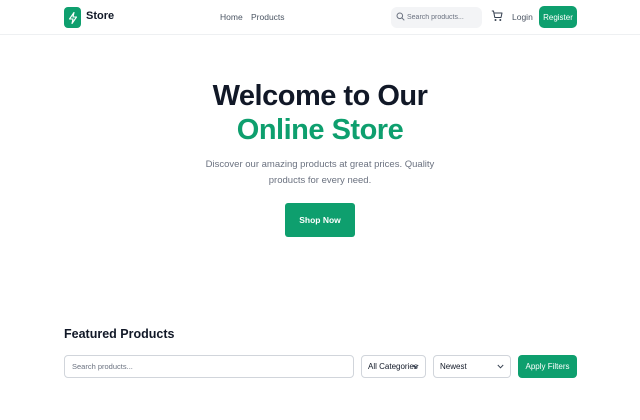 This screenshot has width=640, height=420. I want to click on register-button: Register, so click(558, 17).